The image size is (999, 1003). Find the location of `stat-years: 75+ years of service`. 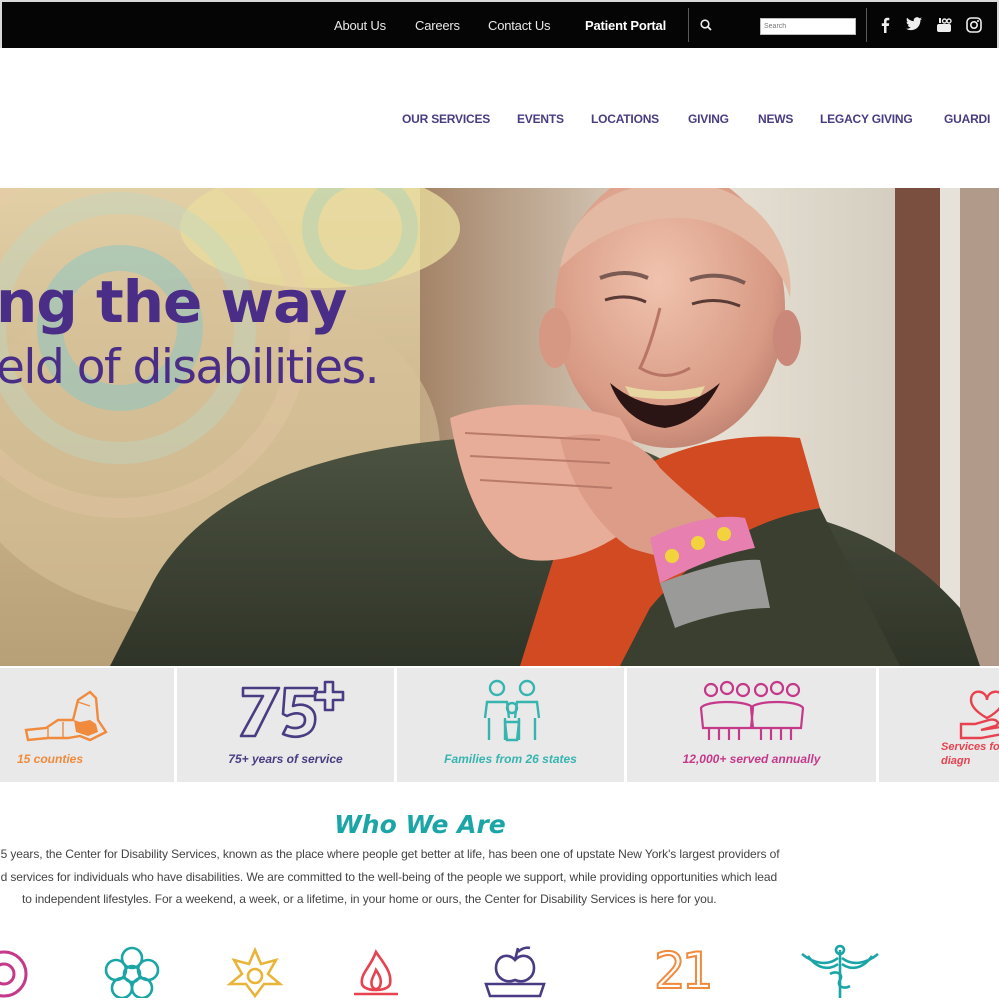

stat-years: 75+ years of service is located at coordinates (287, 725).